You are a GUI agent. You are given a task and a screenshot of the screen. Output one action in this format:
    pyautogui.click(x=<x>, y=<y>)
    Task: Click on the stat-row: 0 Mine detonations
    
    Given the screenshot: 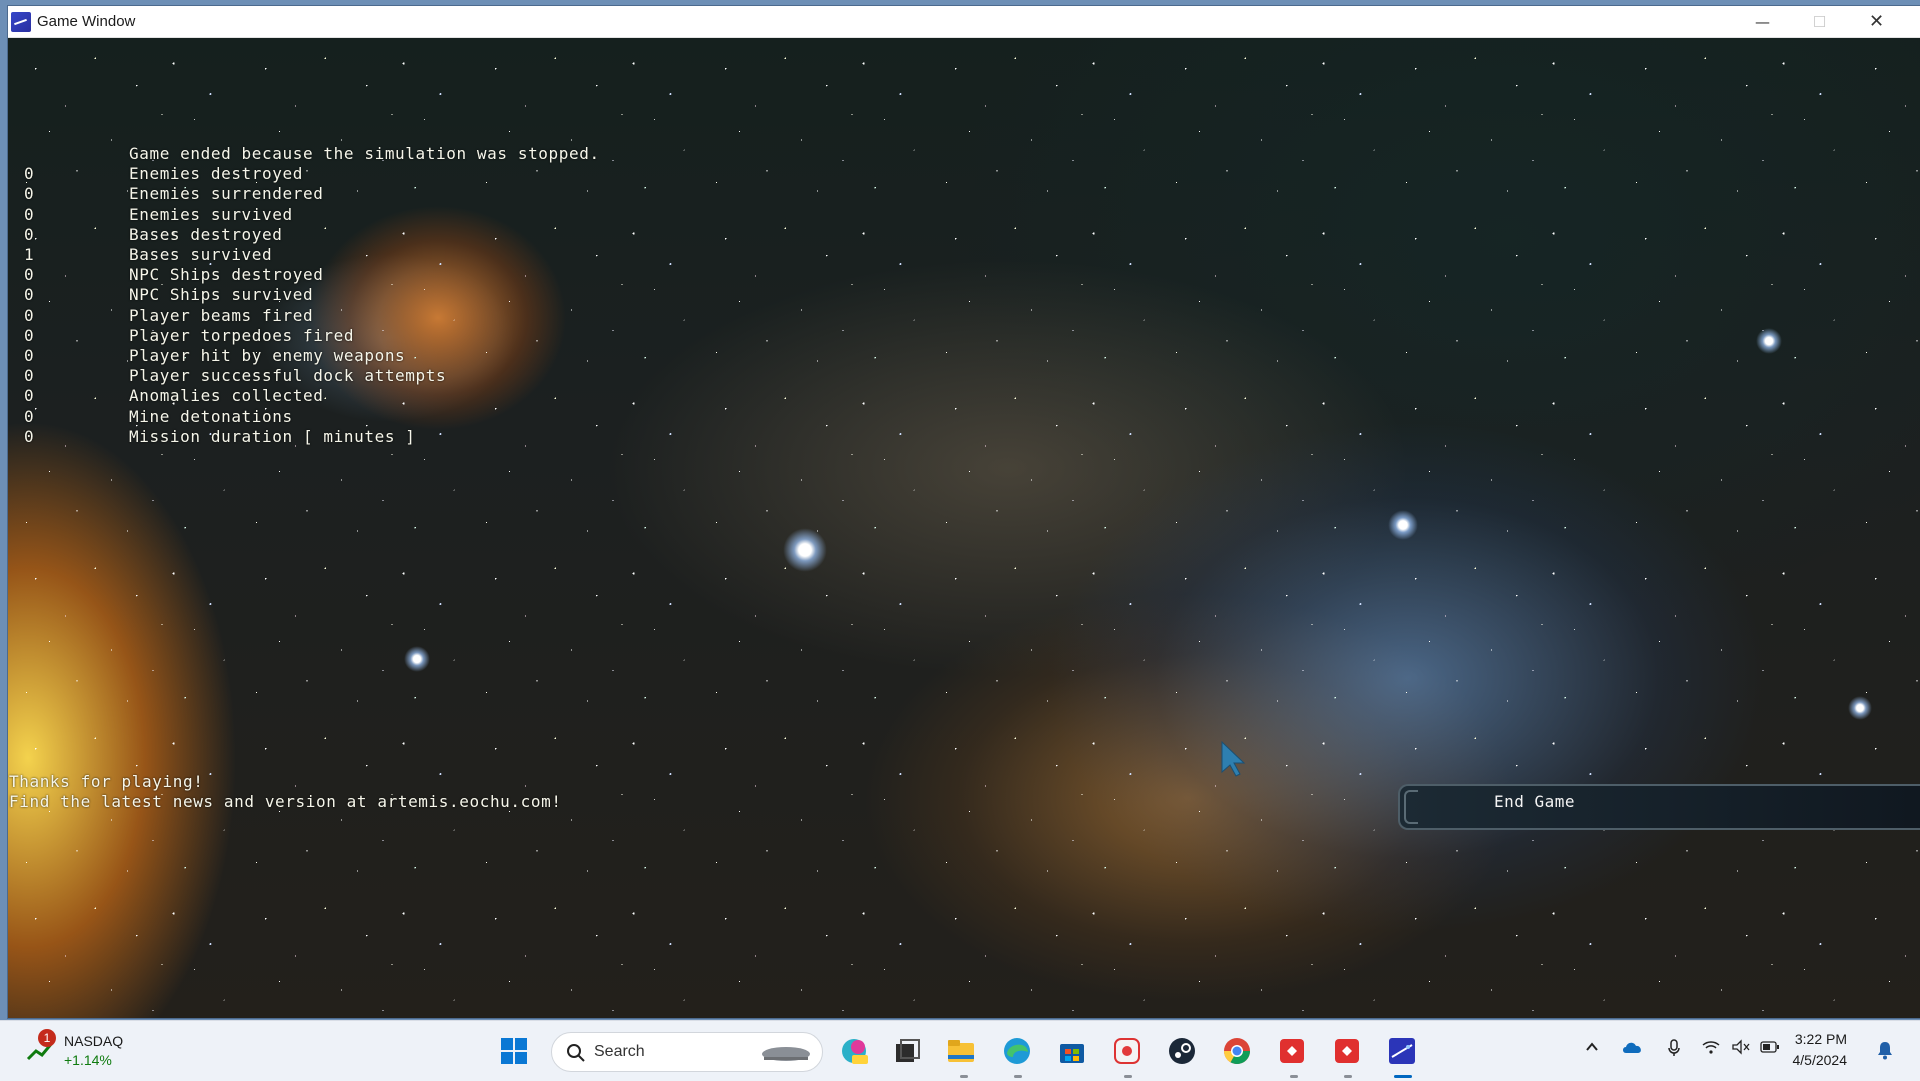 What is the action you would take?
    pyautogui.click(x=312, y=417)
    